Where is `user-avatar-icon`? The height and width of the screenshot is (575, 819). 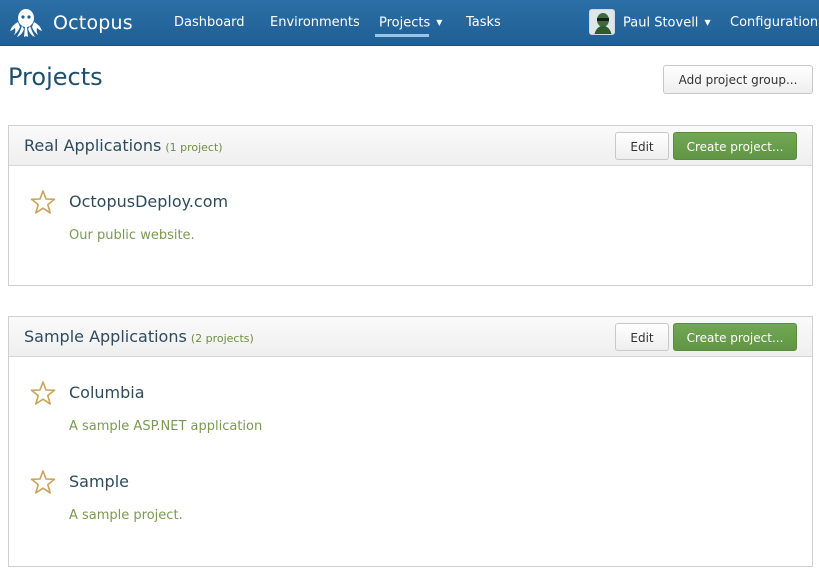 user-avatar-icon is located at coordinates (602, 22).